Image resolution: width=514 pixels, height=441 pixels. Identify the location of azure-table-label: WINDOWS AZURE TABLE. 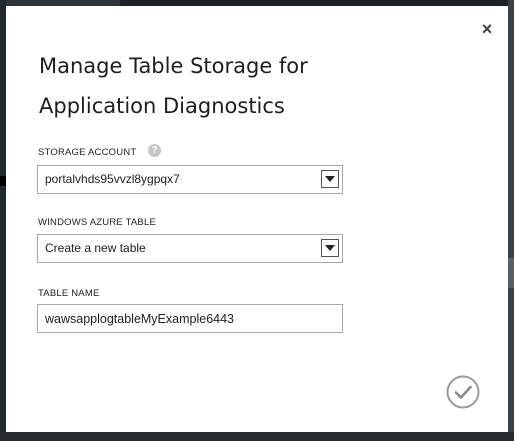
(97, 222).